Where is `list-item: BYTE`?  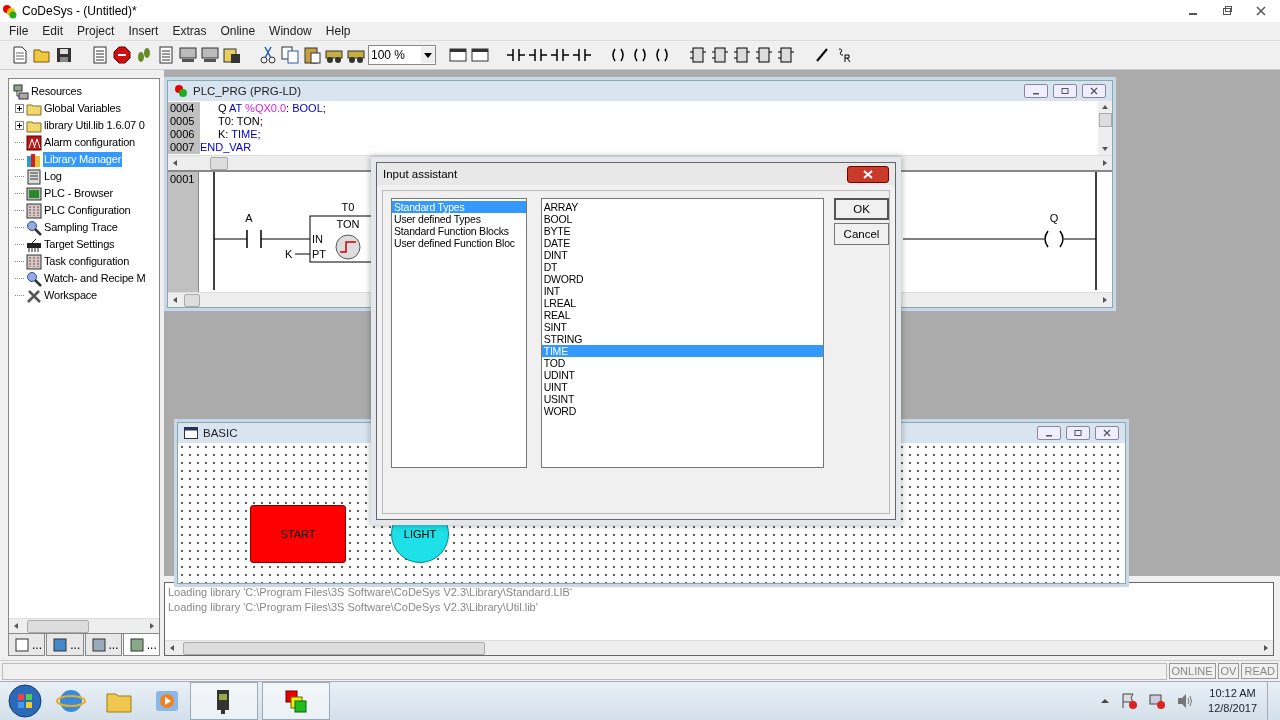 list-item: BYTE is located at coordinates (682, 231).